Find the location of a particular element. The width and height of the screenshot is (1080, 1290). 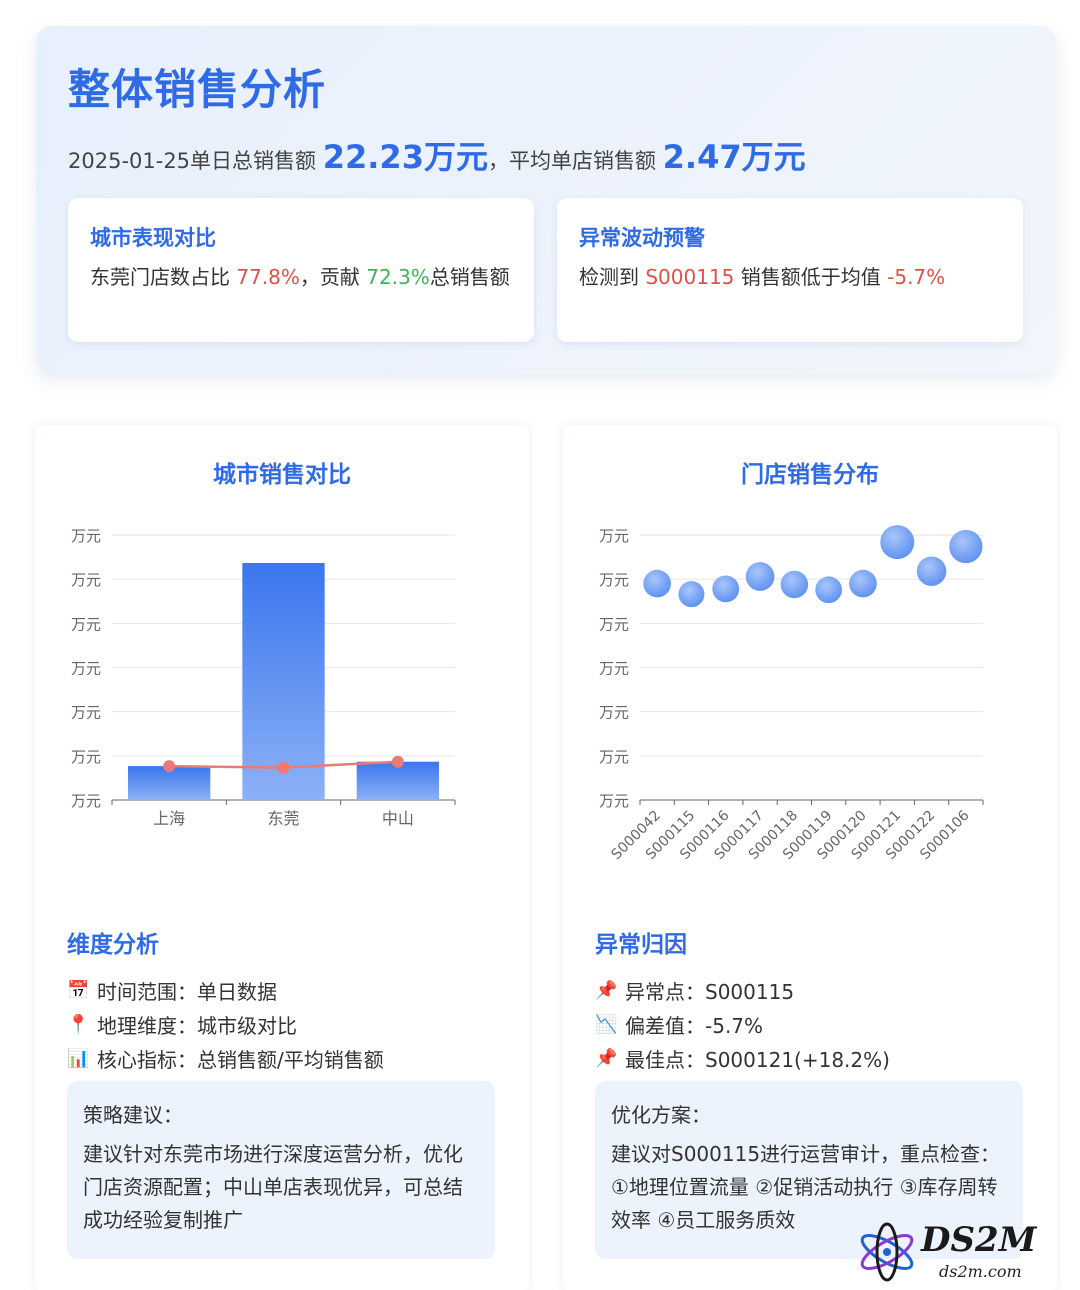

anomaly-deviation: -5.7% is located at coordinates (916, 277).